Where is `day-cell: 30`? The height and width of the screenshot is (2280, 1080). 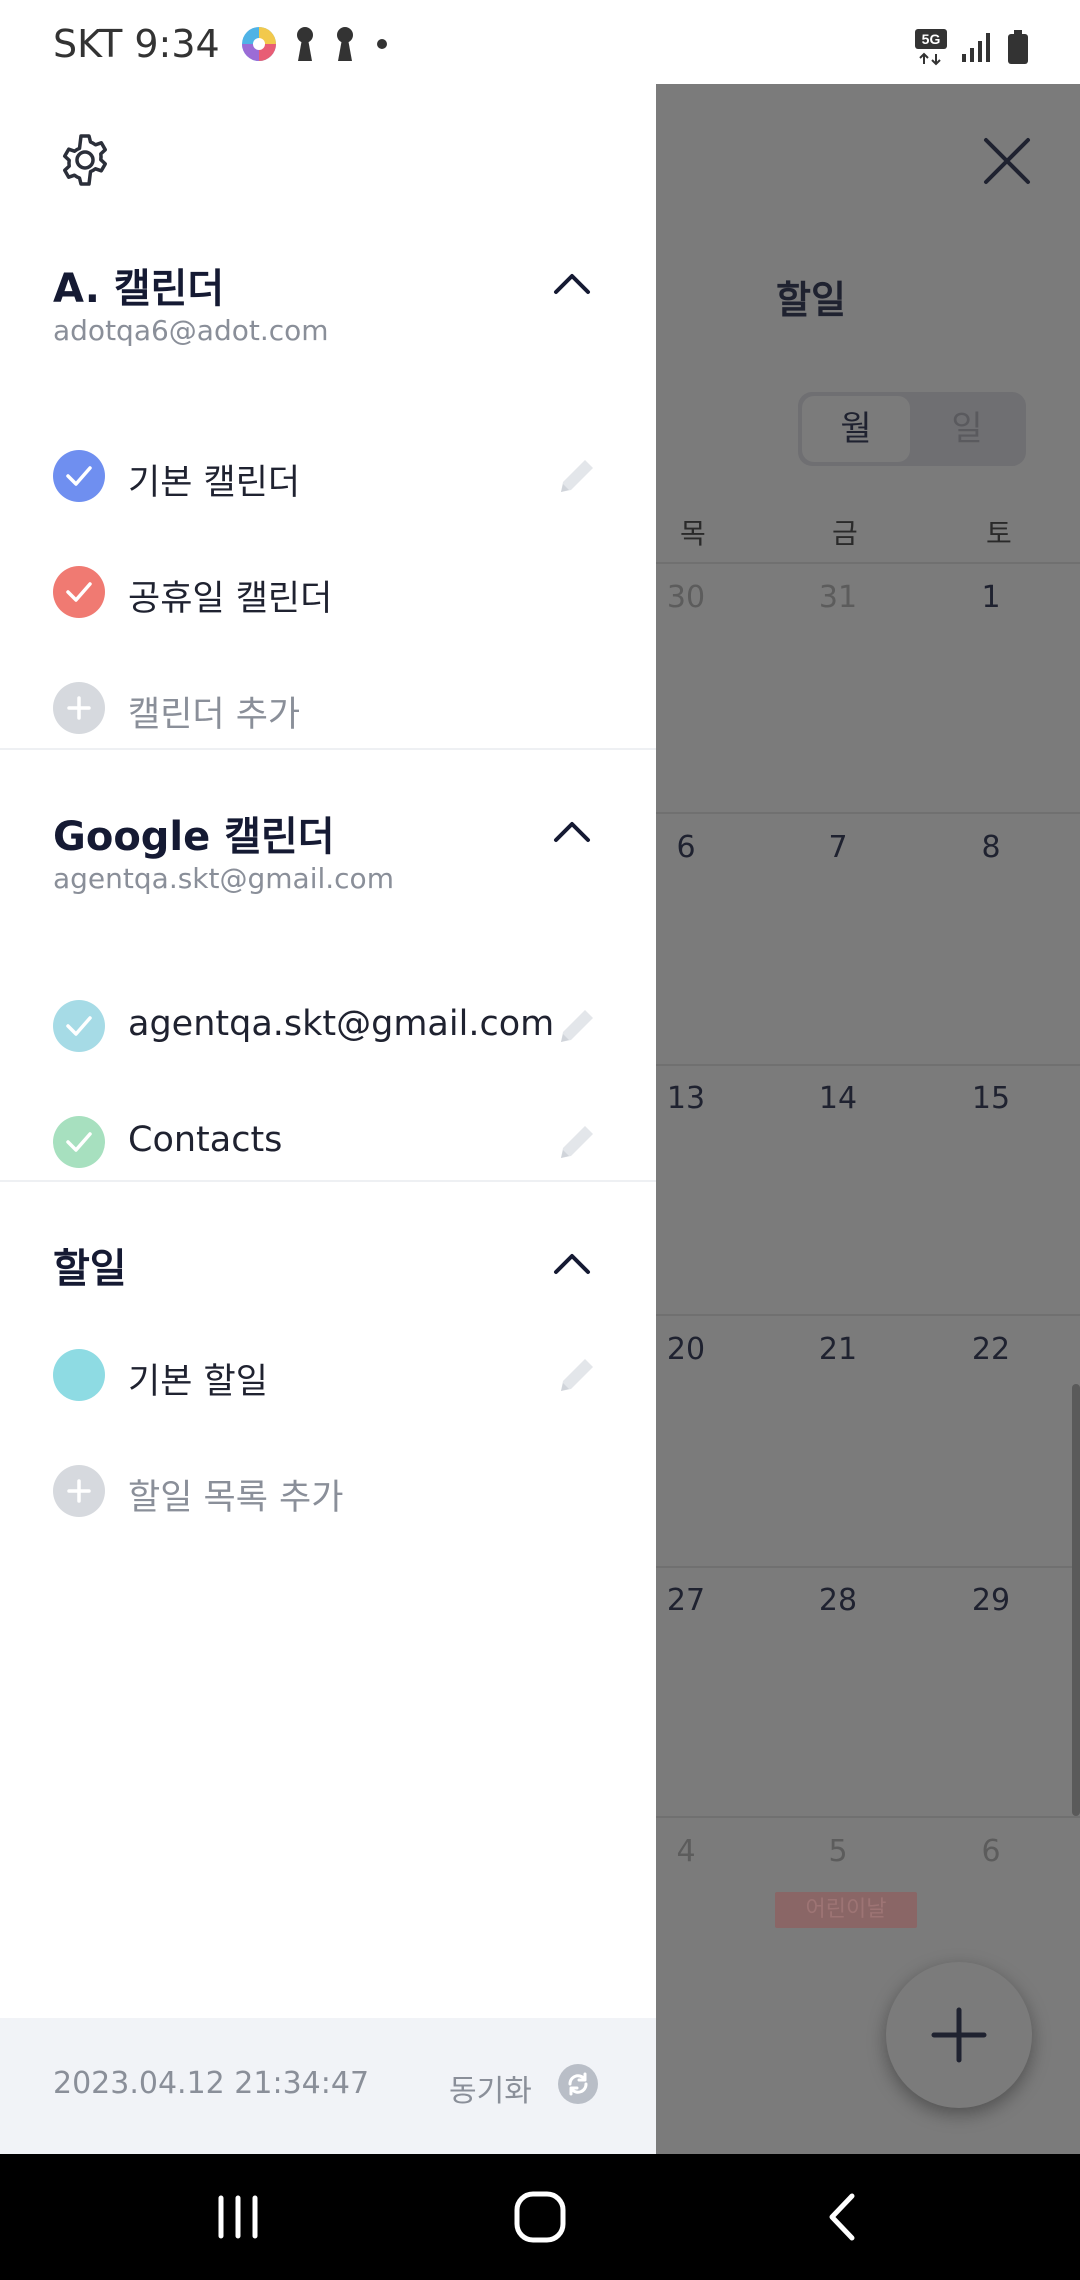 day-cell: 30 is located at coordinates (686, 597).